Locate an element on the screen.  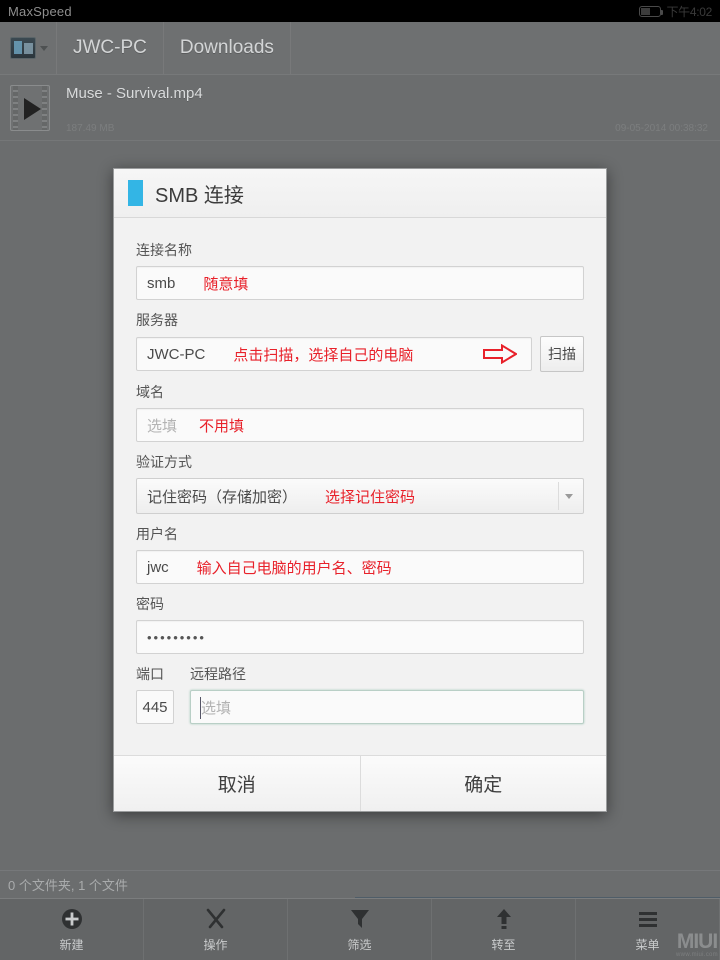
row-auth-method: 记住密码（存储加密） 选择记住密码 is located at coordinates (360, 496).